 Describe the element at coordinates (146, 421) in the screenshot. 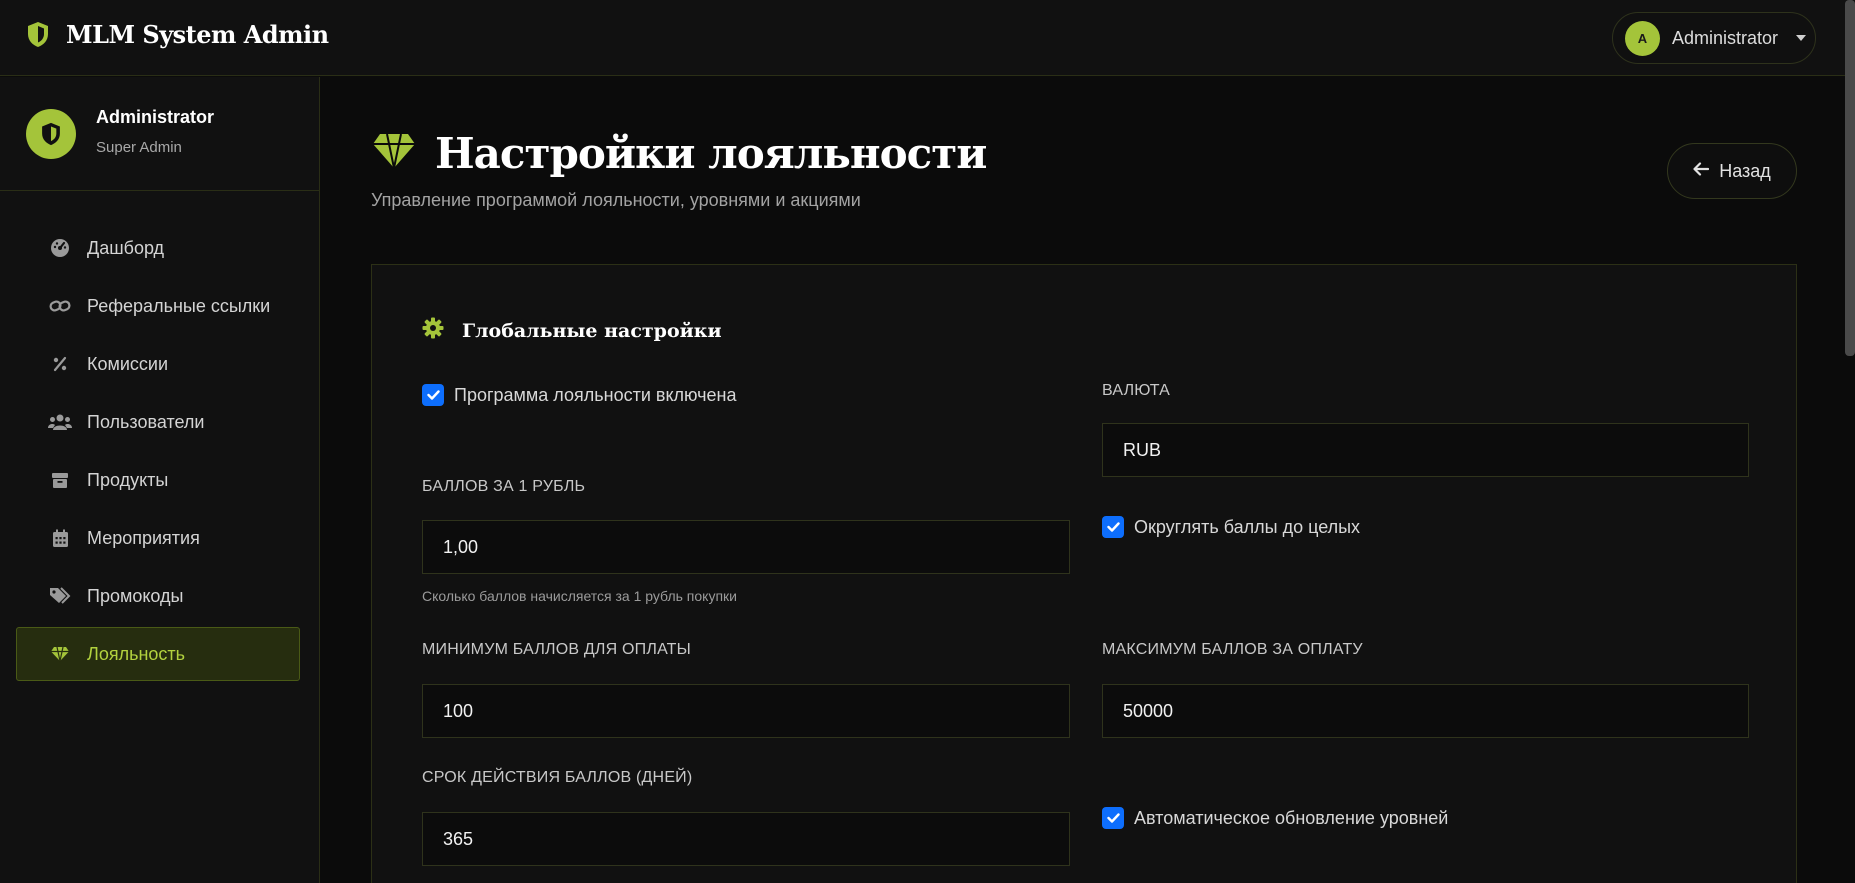

I see `sidebar-item-label: Пользователи` at that location.